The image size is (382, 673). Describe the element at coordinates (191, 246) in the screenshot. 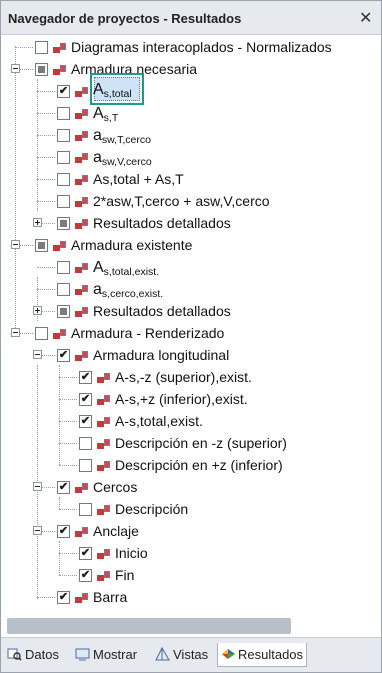

I see `tree-node: Armadura existente` at that location.